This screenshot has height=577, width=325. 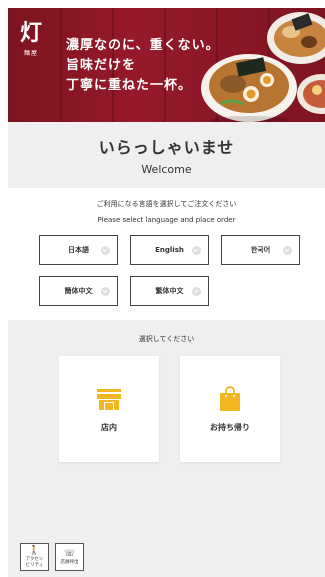 I want to click on language-option-label: 繁体中文, so click(x=169, y=291).